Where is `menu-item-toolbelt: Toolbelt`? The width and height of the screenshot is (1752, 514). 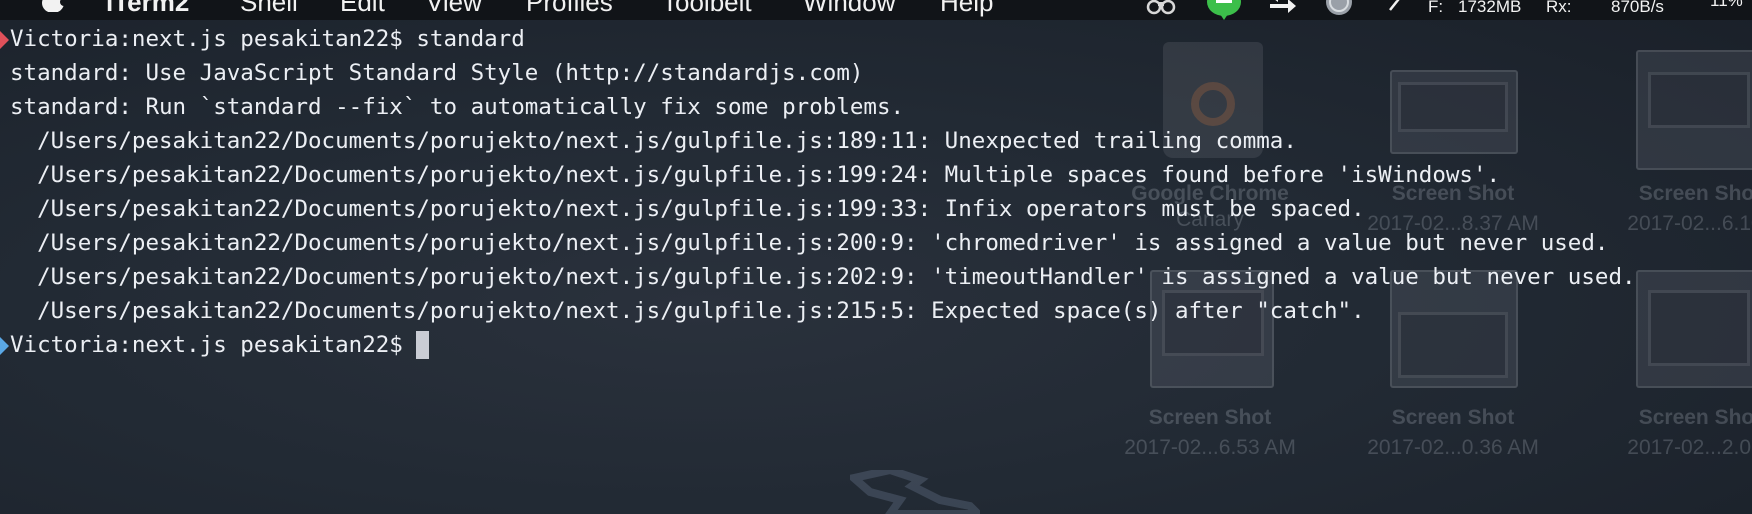
menu-item-toolbelt: Toolbelt is located at coordinates (707, 8).